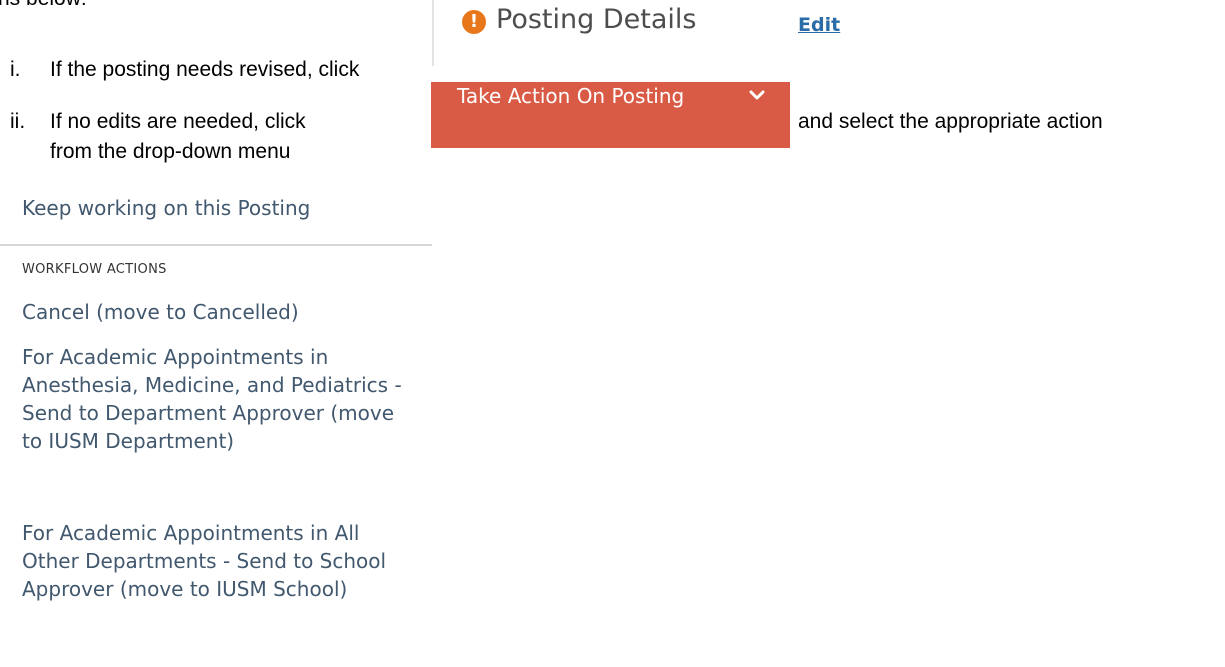 Image resolution: width=1225 pixels, height=667 pixels. I want to click on posting-details-title: Posting Details, so click(596, 19).